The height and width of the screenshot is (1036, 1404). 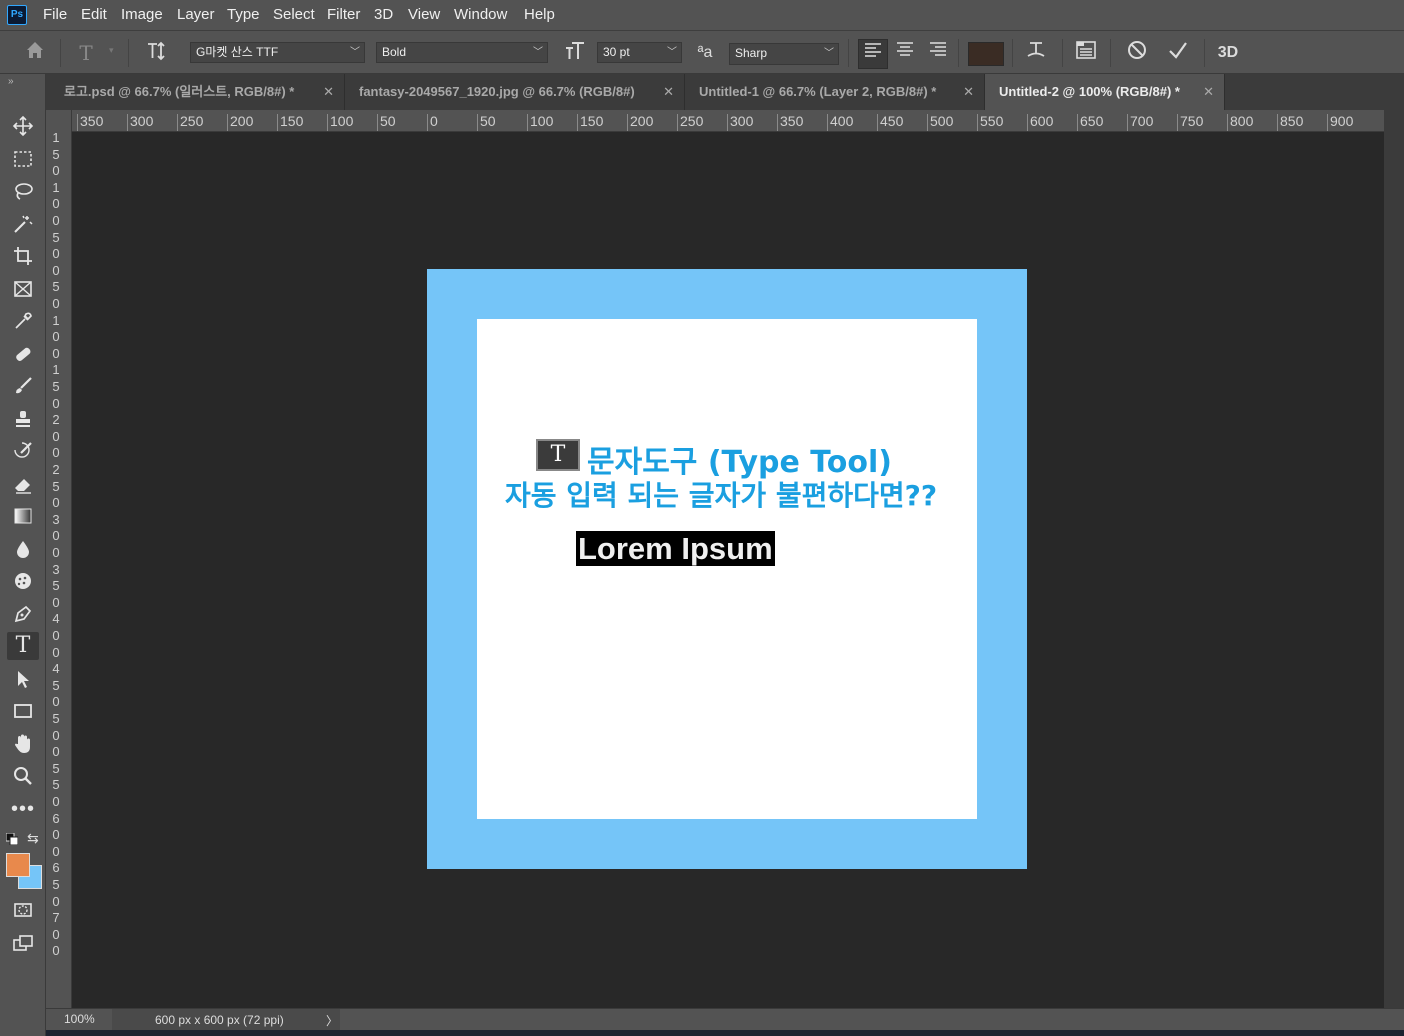 I want to click on commit-check-icon, so click(x=1178, y=53).